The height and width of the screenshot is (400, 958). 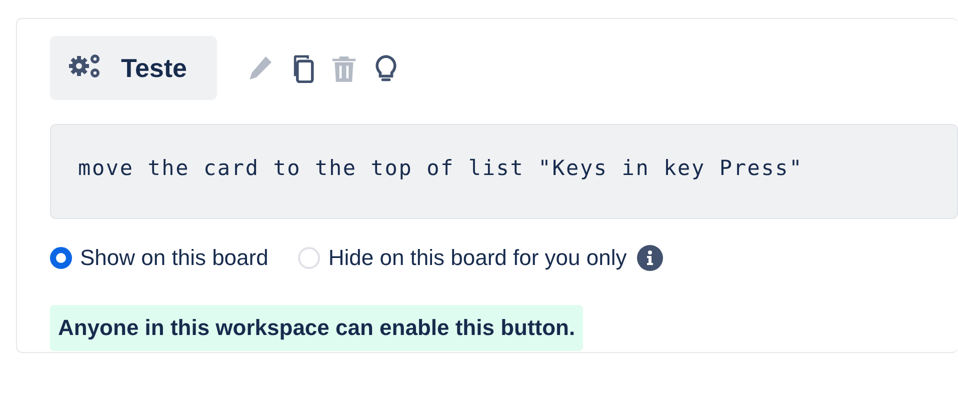 What do you see at coordinates (317, 328) in the screenshot?
I see `notice-banner: Anyone in this workspace can enable this button.` at bounding box center [317, 328].